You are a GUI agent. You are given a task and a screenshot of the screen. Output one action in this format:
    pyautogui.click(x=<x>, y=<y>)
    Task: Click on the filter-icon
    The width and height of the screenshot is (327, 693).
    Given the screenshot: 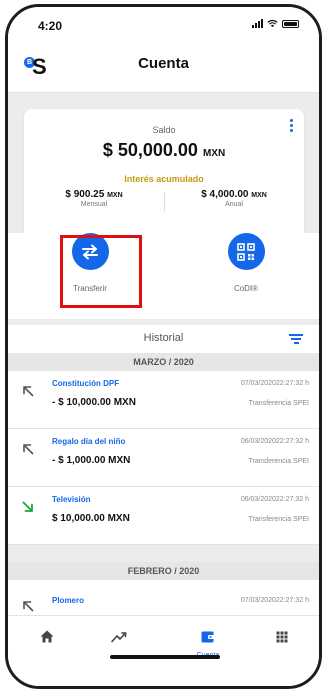 What is the action you would take?
    pyautogui.click(x=296, y=340)
    